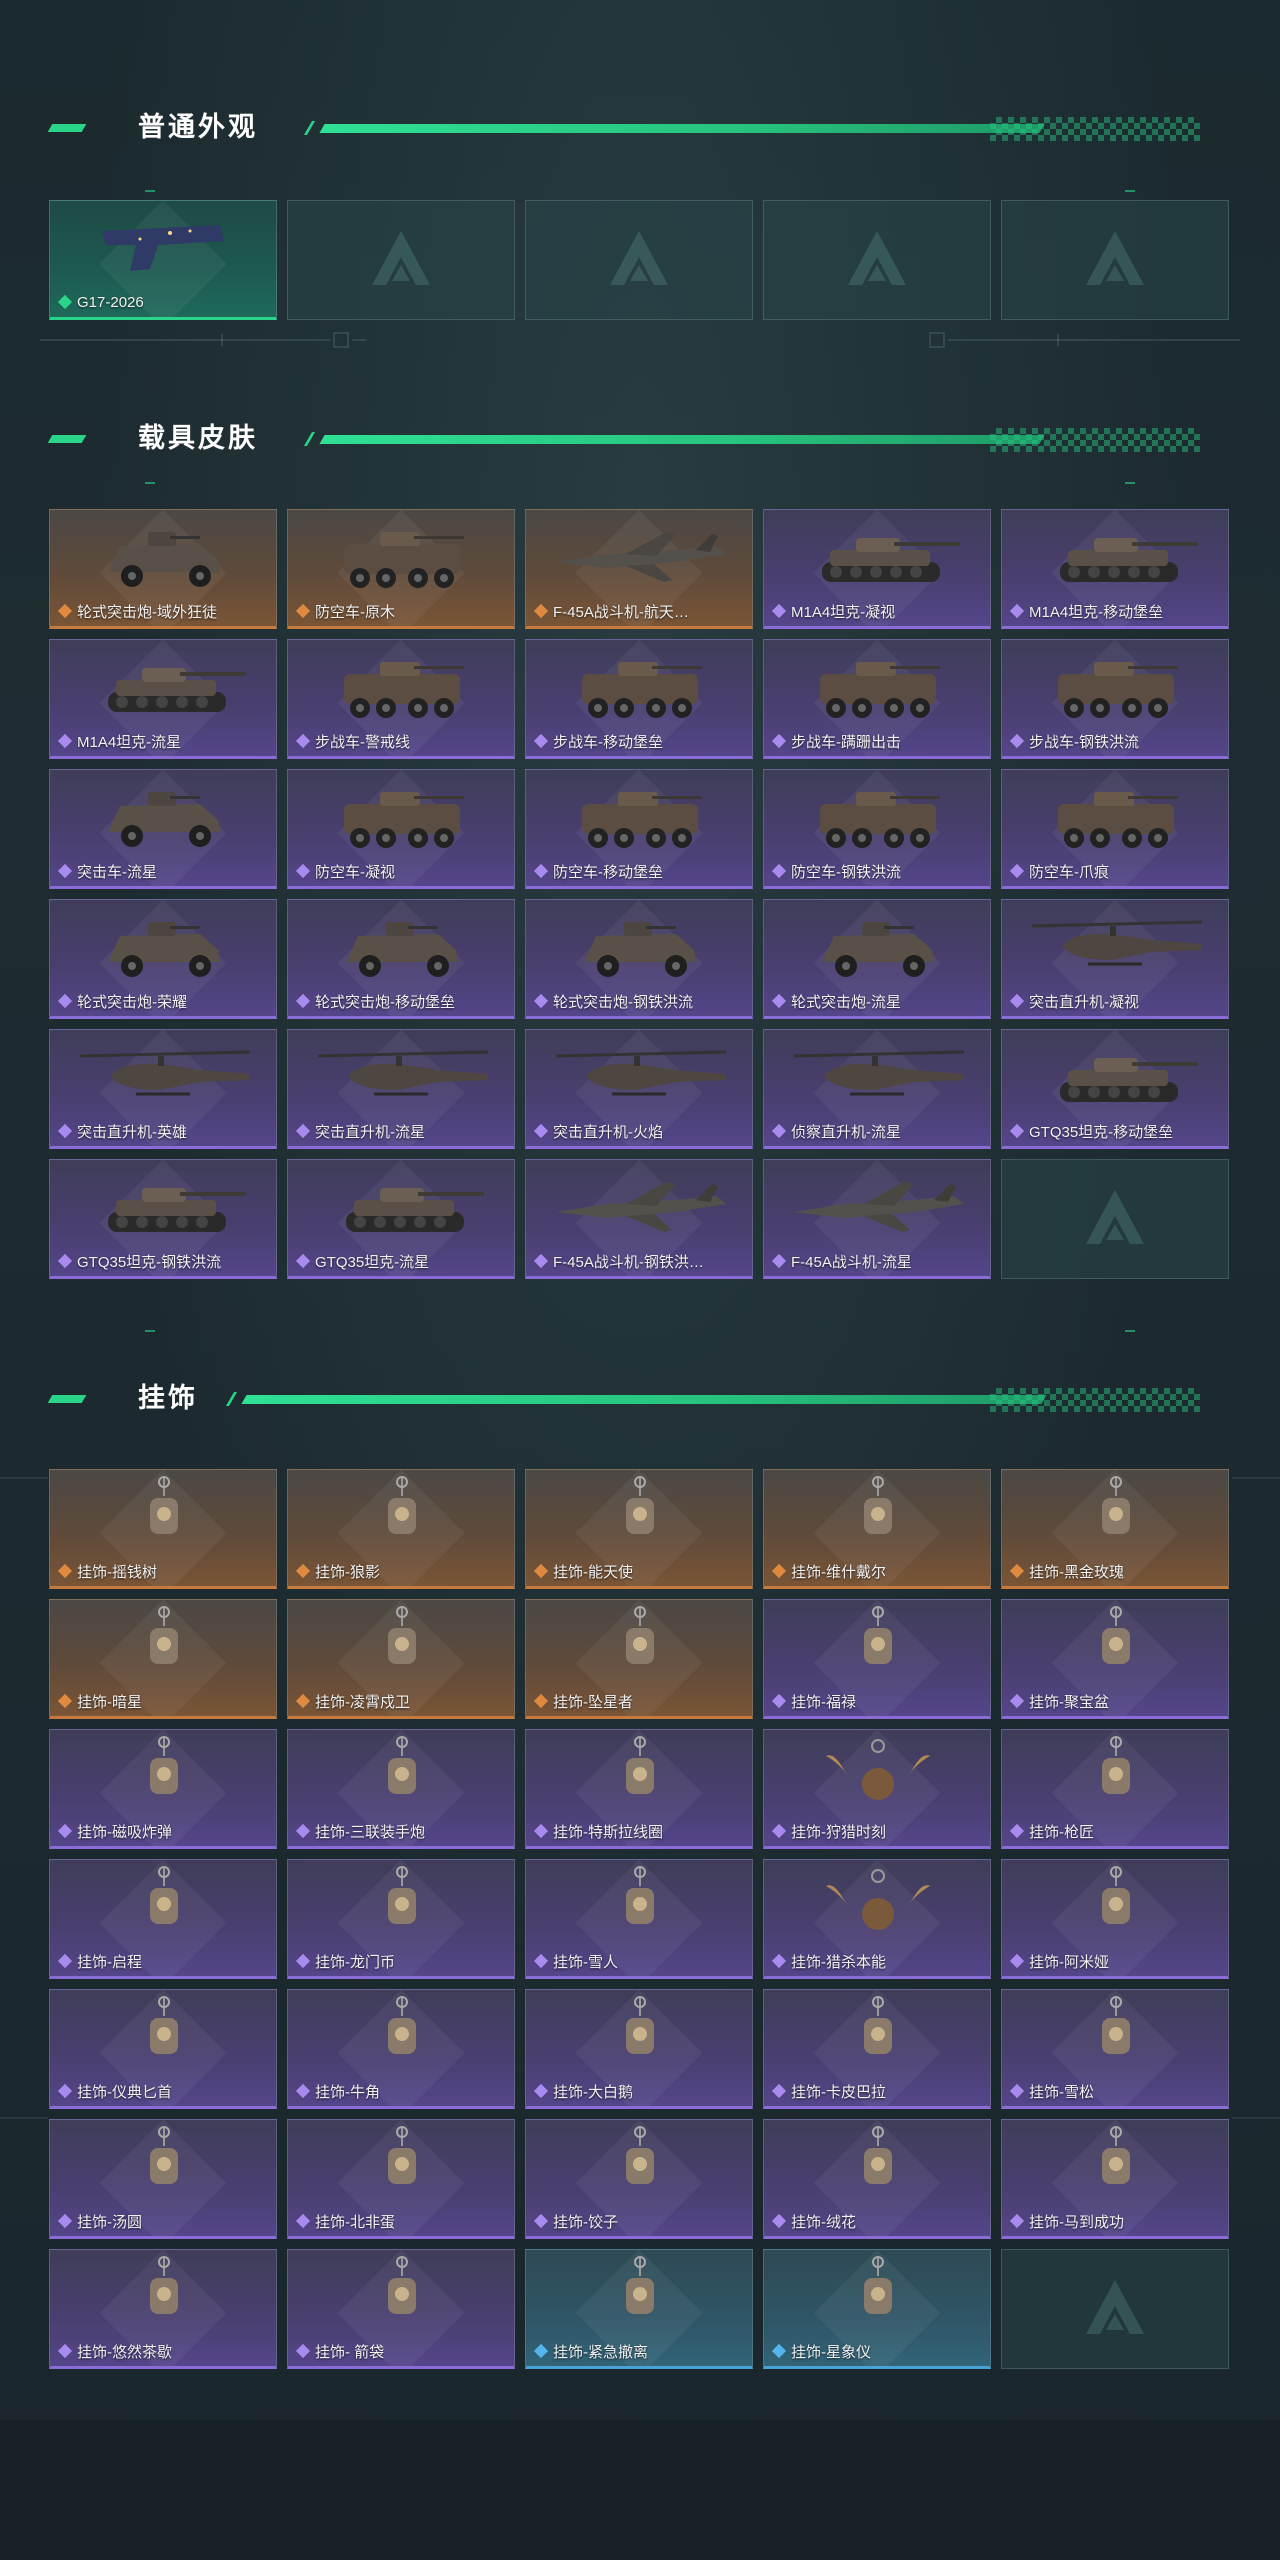 This screenshot has height=2560, width=1280. Describe the element at coordinates (401, 2309) in the screenshot. I see `item-card: 挂饰- 箭袋` at that location.